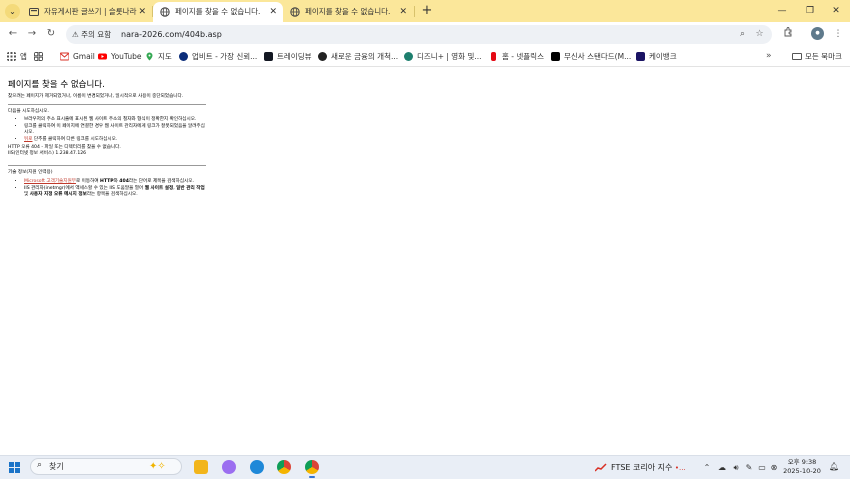 The height and width of the screenshot is (479, 850). Describe the element at coordinates (523, 56) in the screenshot. I see `bookmark-label: 홈 - 넷플릭스` at that location.